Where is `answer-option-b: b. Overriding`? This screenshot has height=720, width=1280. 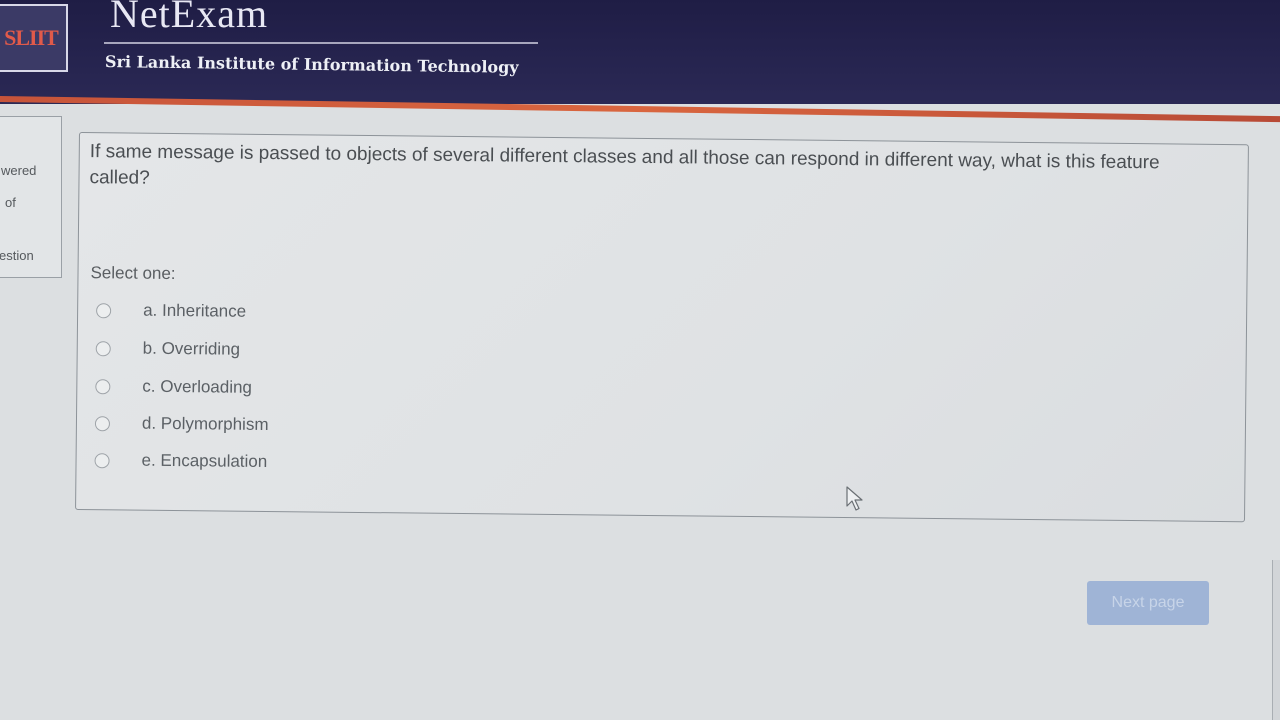
answer-option-b: b. Overriding is located at coordinates (168, 349).